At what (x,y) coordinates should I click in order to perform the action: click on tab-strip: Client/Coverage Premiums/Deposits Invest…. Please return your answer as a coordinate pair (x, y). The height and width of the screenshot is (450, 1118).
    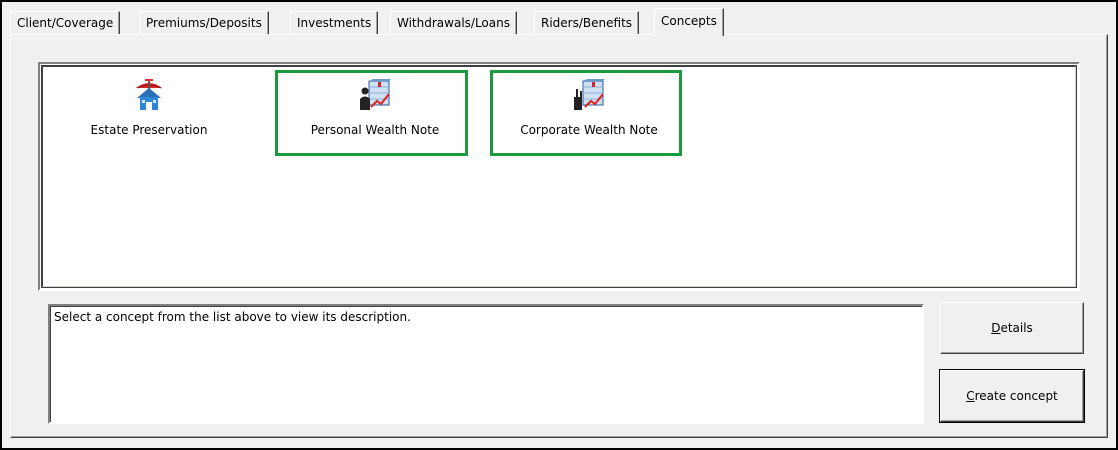
    Looking at the image, I should click on (560, 22).